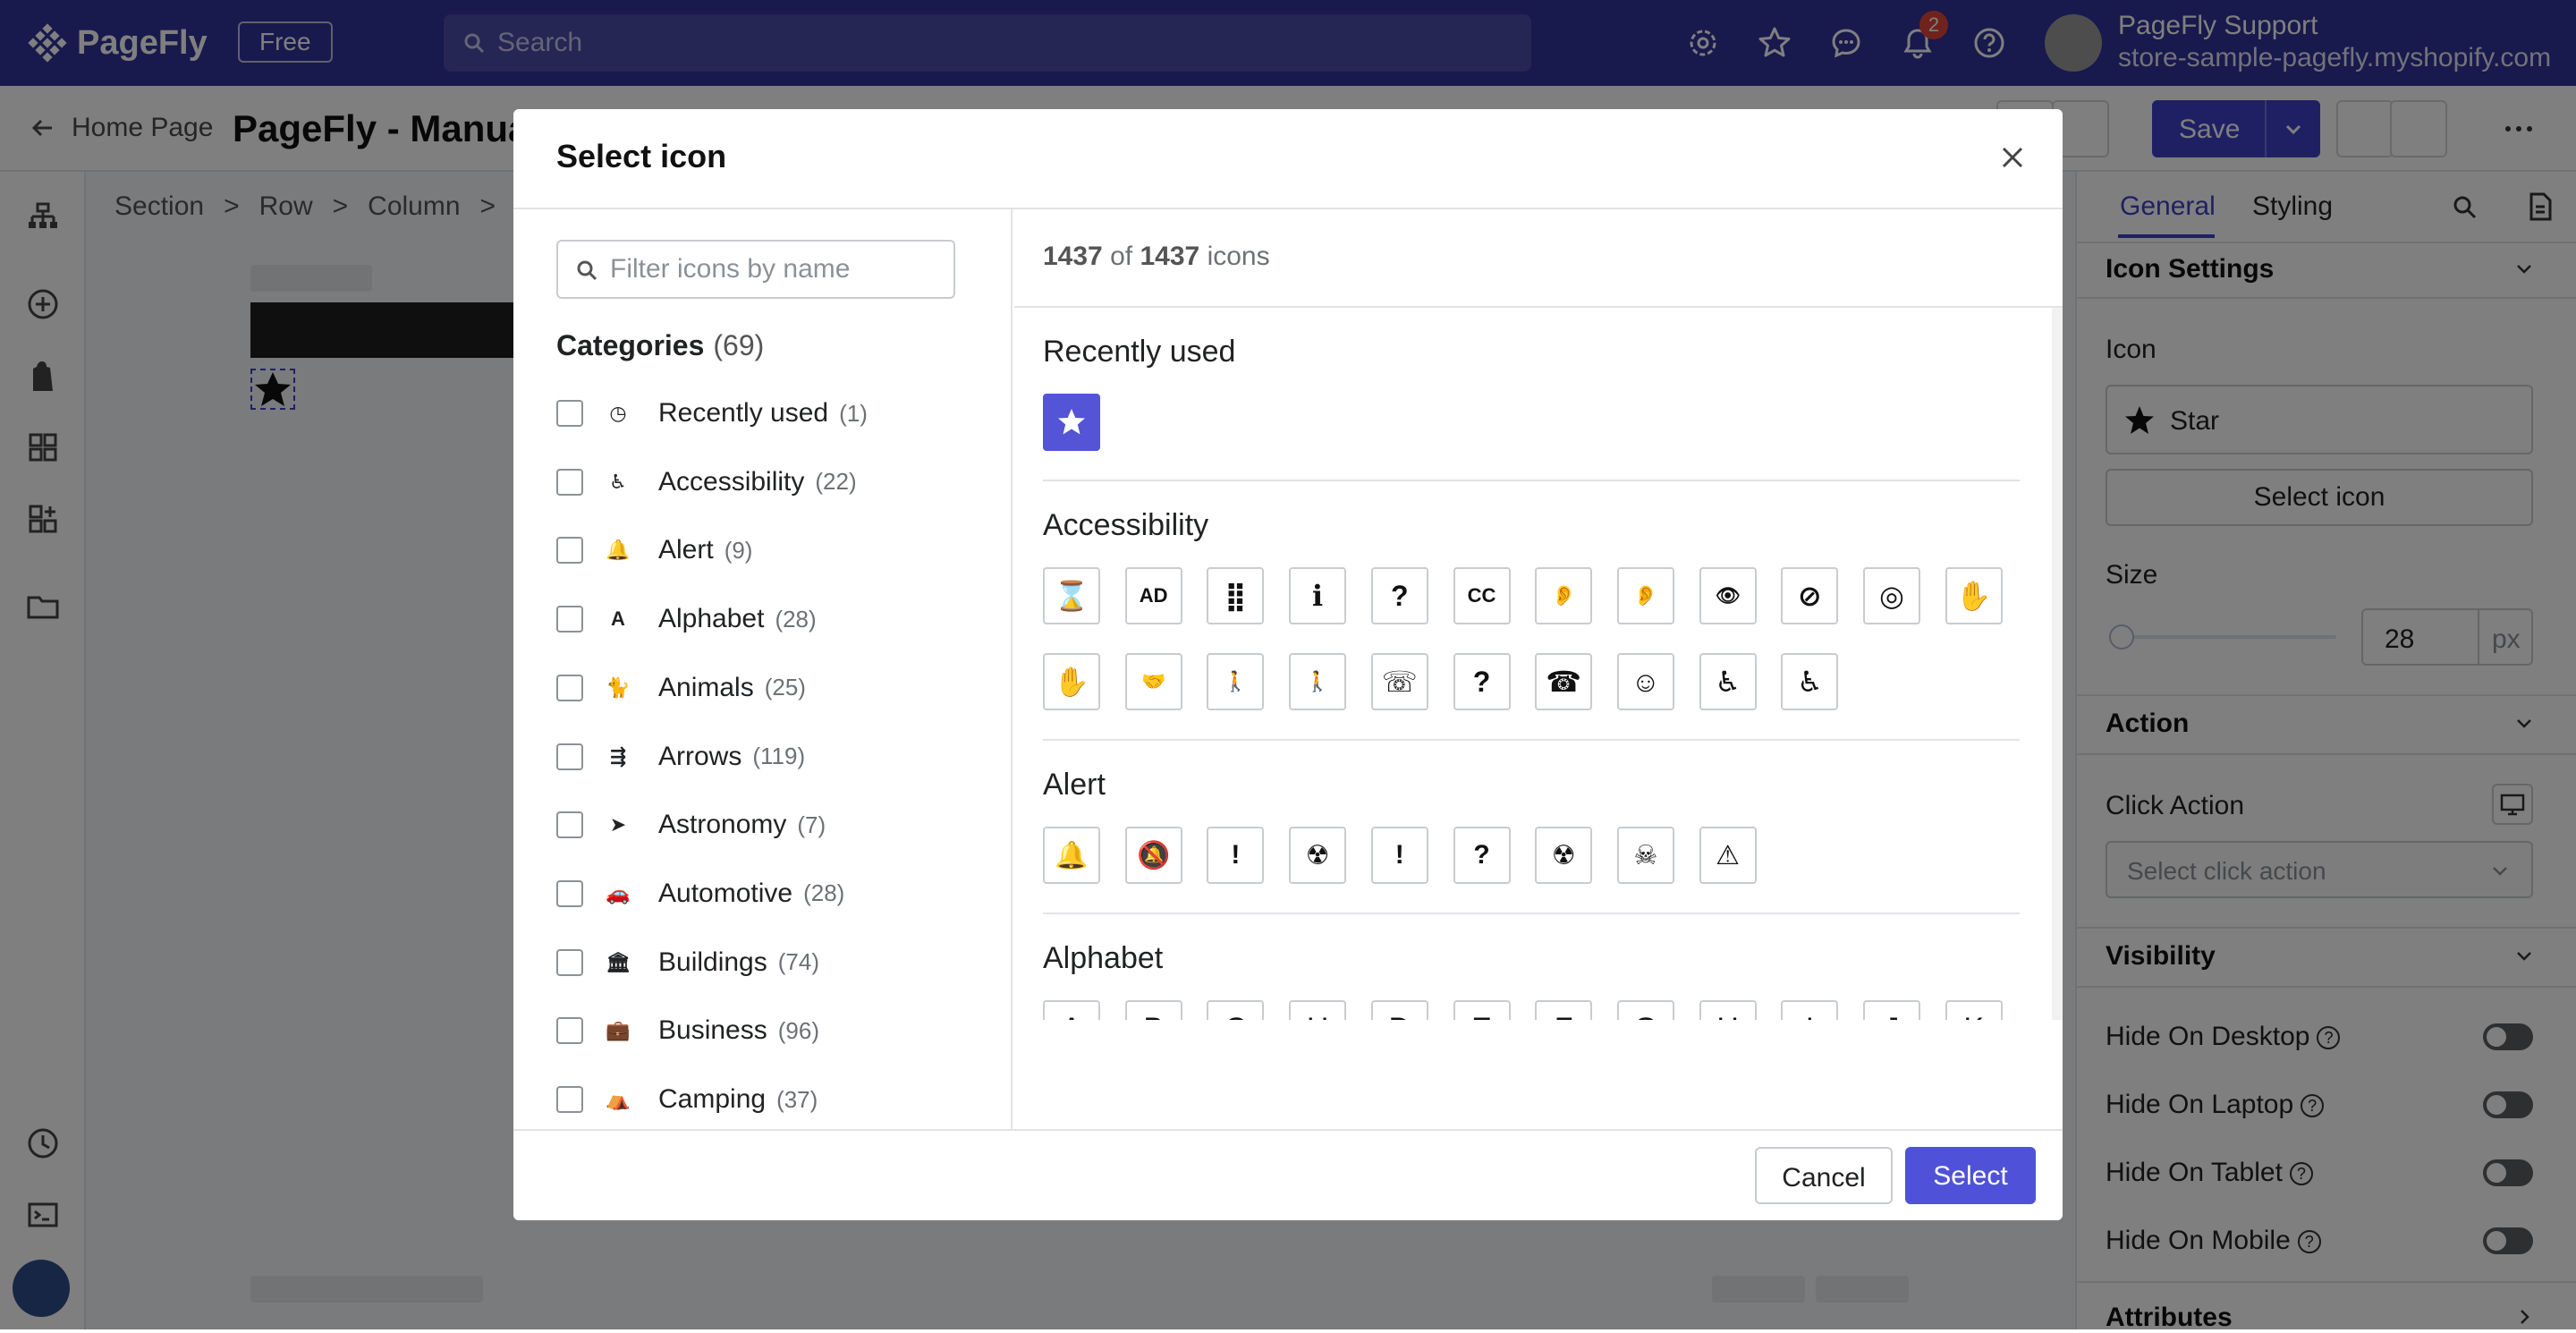 This screenshot has height=1333, width=2576. Describe the element at coordinates (691, 825) in the screenshot. I see `category-item: ➤ Astronomy (7)` at that location.